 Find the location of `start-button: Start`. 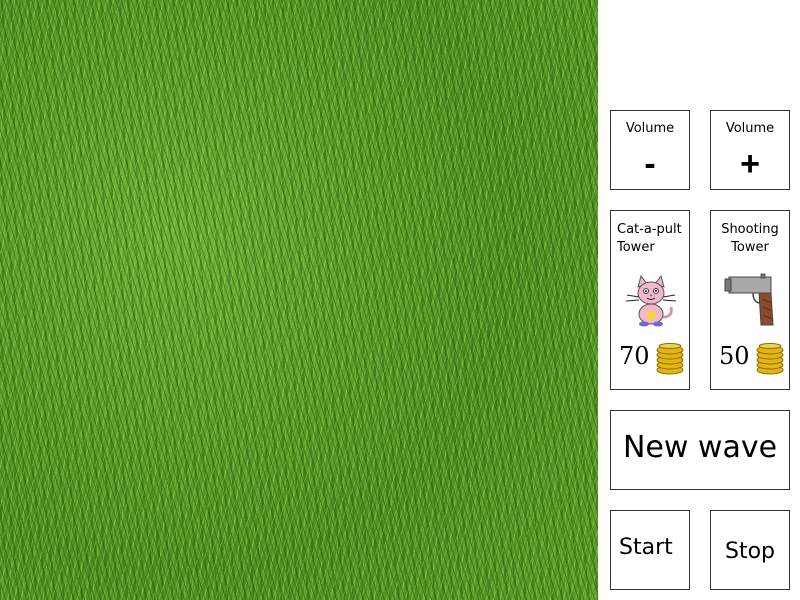

start-button: Start is located at coordinates (650, 550).